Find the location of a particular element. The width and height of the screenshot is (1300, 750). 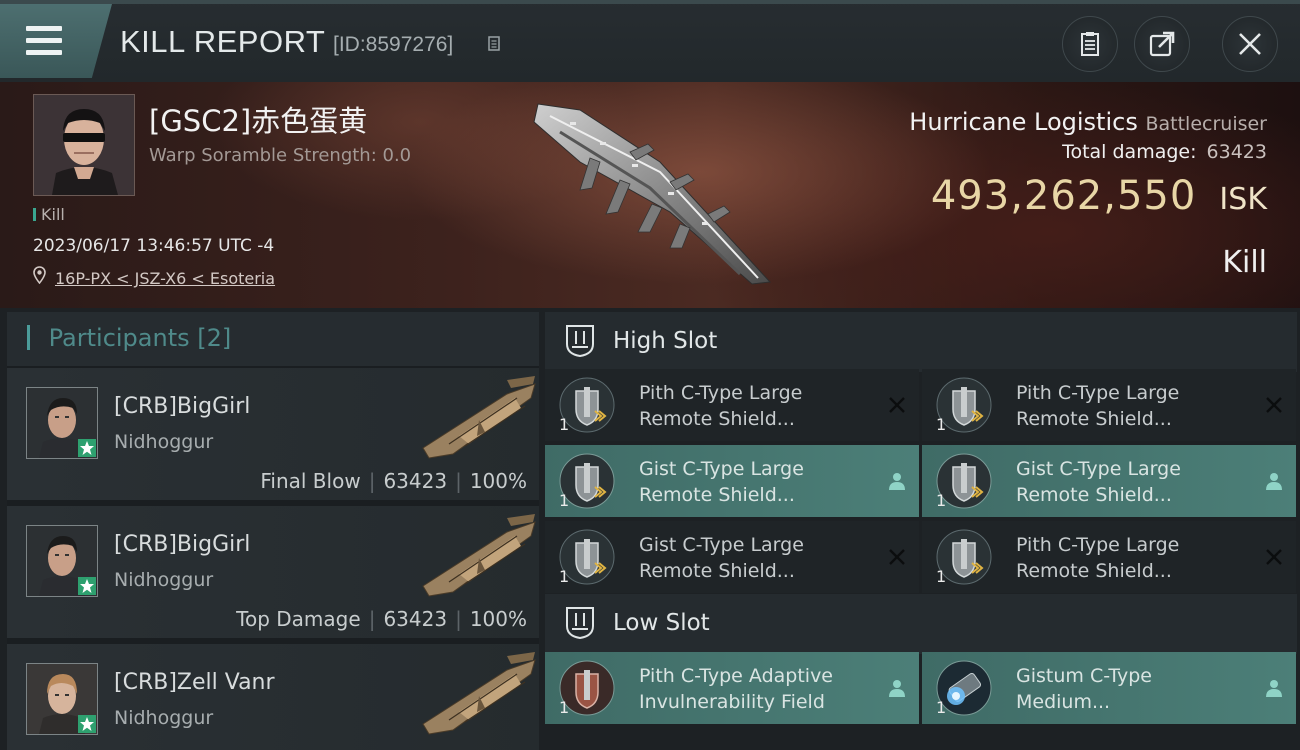

kill-id: [ID:8597276] is located at coordinates (393, 44).